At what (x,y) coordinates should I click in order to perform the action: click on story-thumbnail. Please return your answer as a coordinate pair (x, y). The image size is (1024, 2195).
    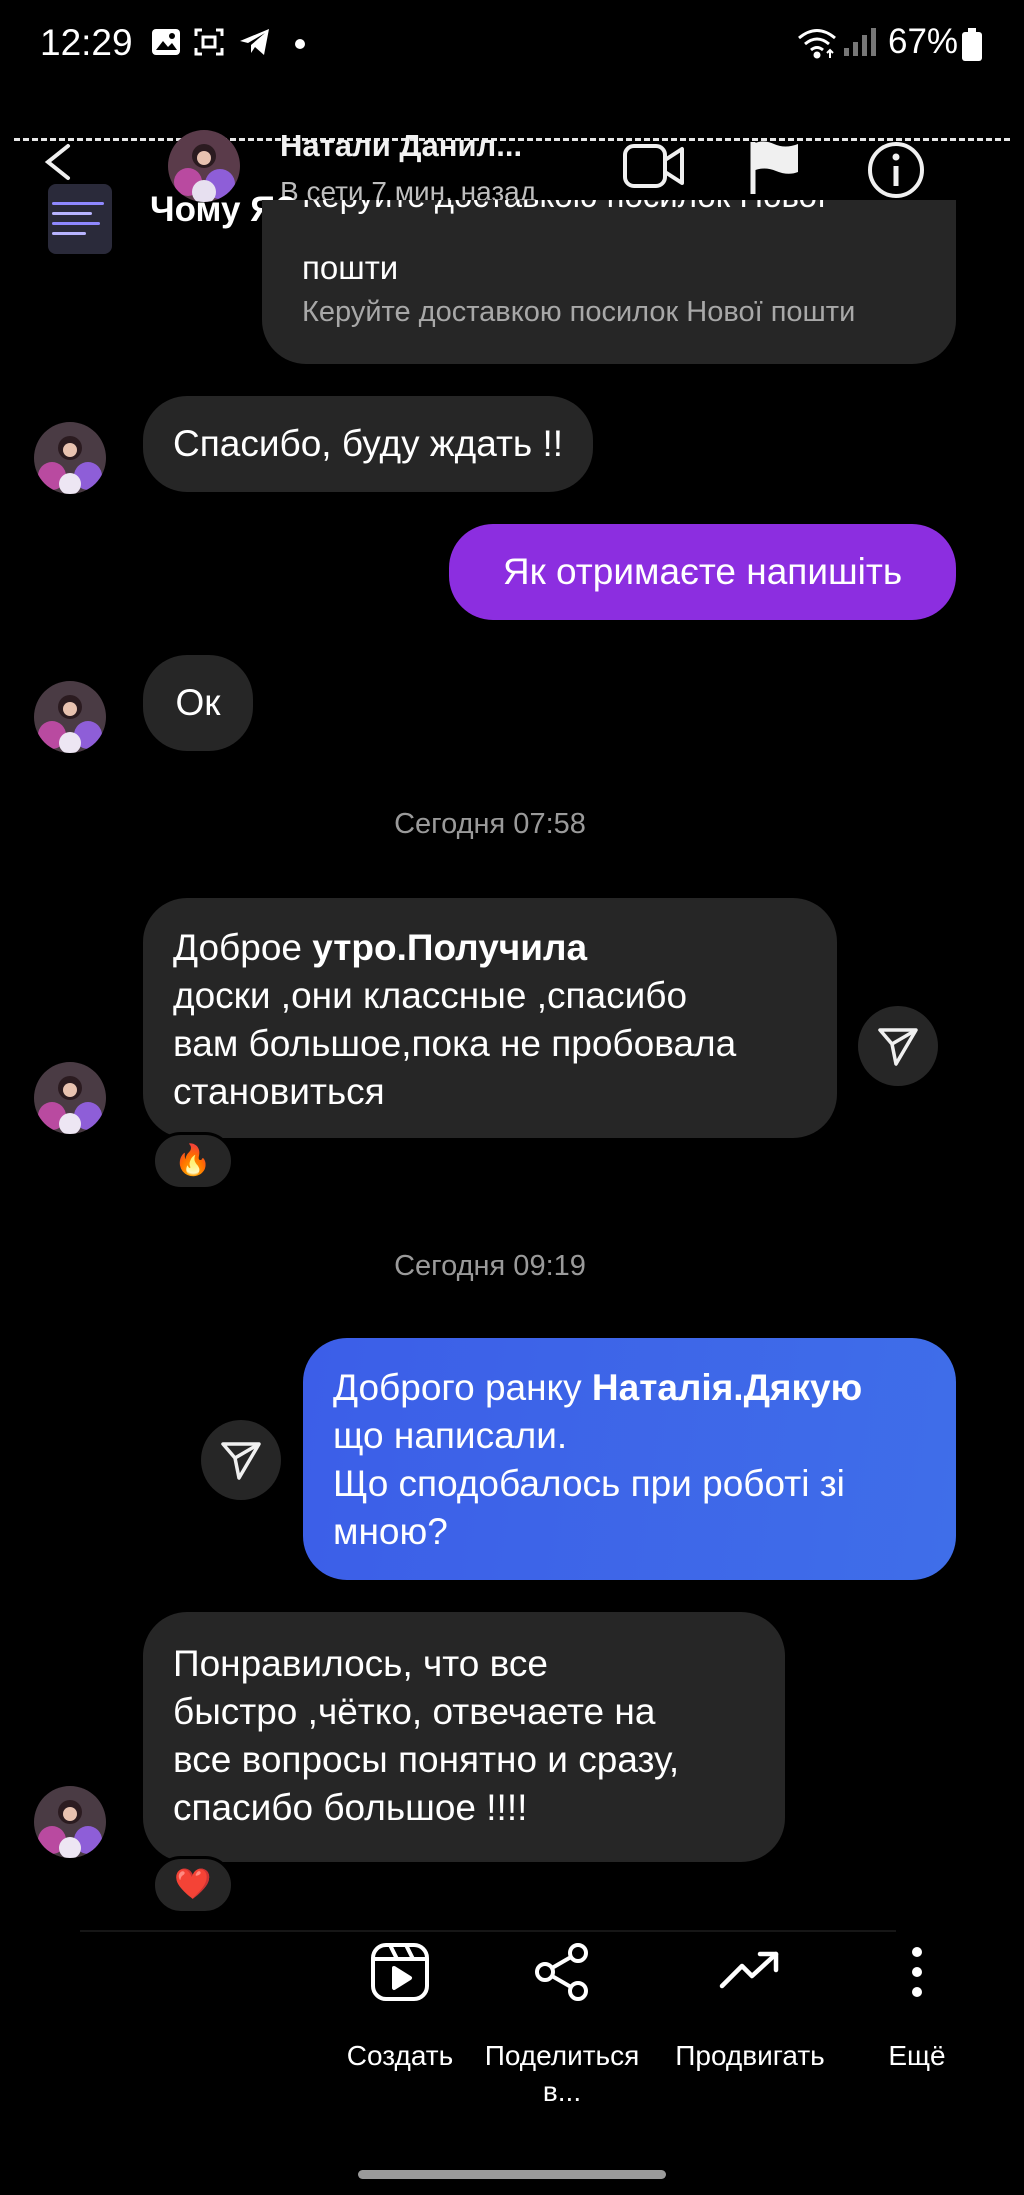
    Looking at the image, I should click on (80, 219).